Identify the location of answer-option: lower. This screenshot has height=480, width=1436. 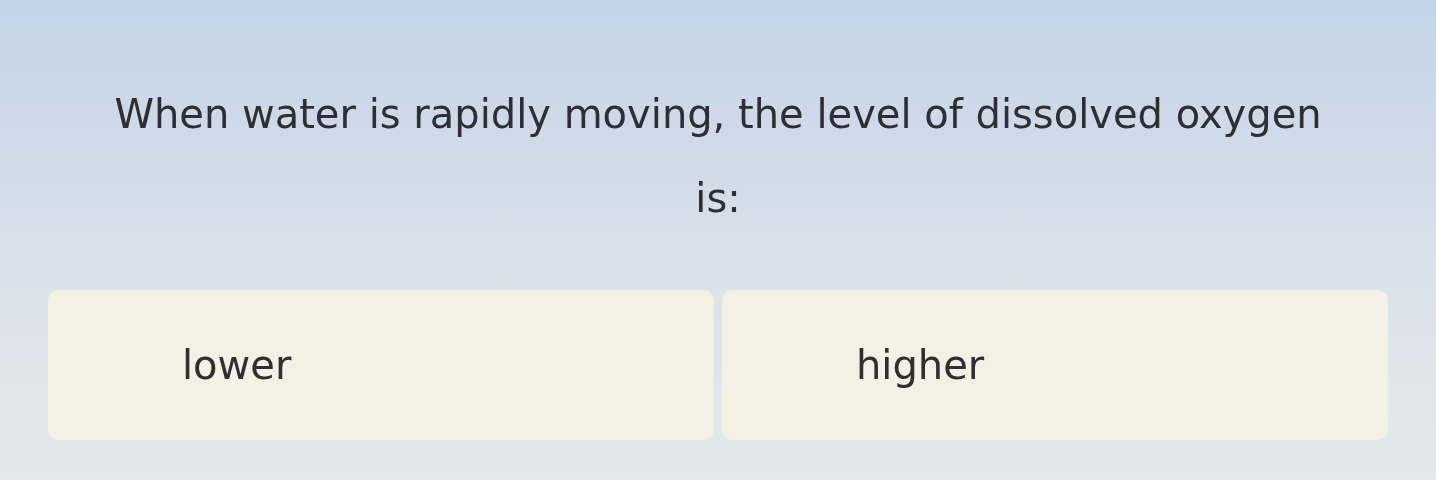
(381, 365).